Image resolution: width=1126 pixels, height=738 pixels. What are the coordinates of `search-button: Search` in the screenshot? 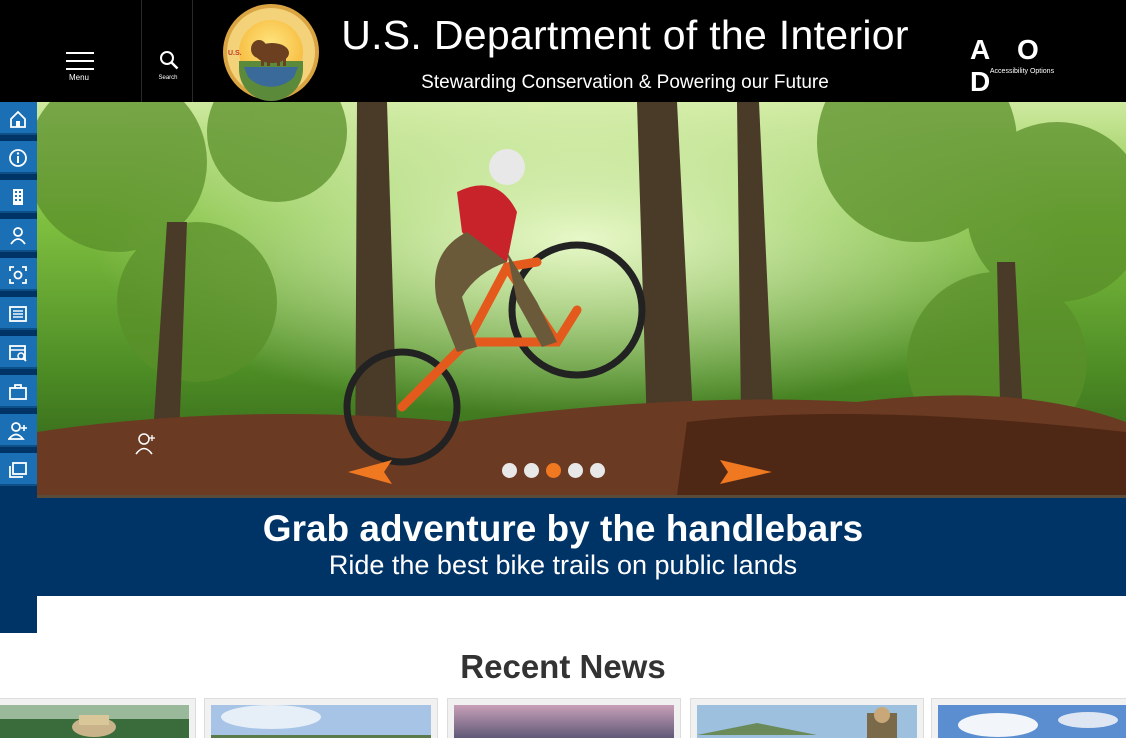 It's located at (168, 51).